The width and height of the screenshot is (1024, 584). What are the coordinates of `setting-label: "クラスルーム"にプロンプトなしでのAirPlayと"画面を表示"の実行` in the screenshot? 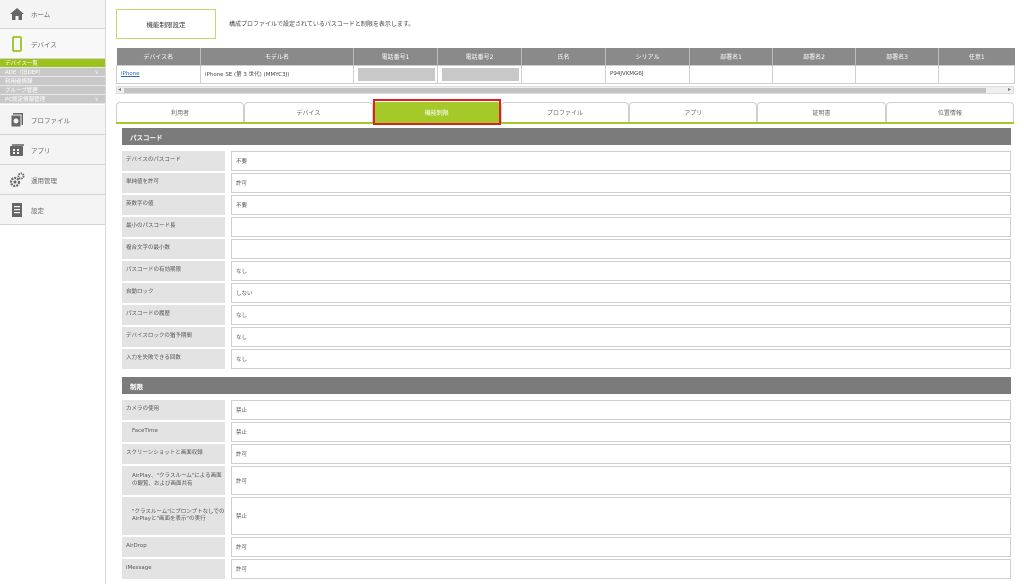 It's located at (173, 516).